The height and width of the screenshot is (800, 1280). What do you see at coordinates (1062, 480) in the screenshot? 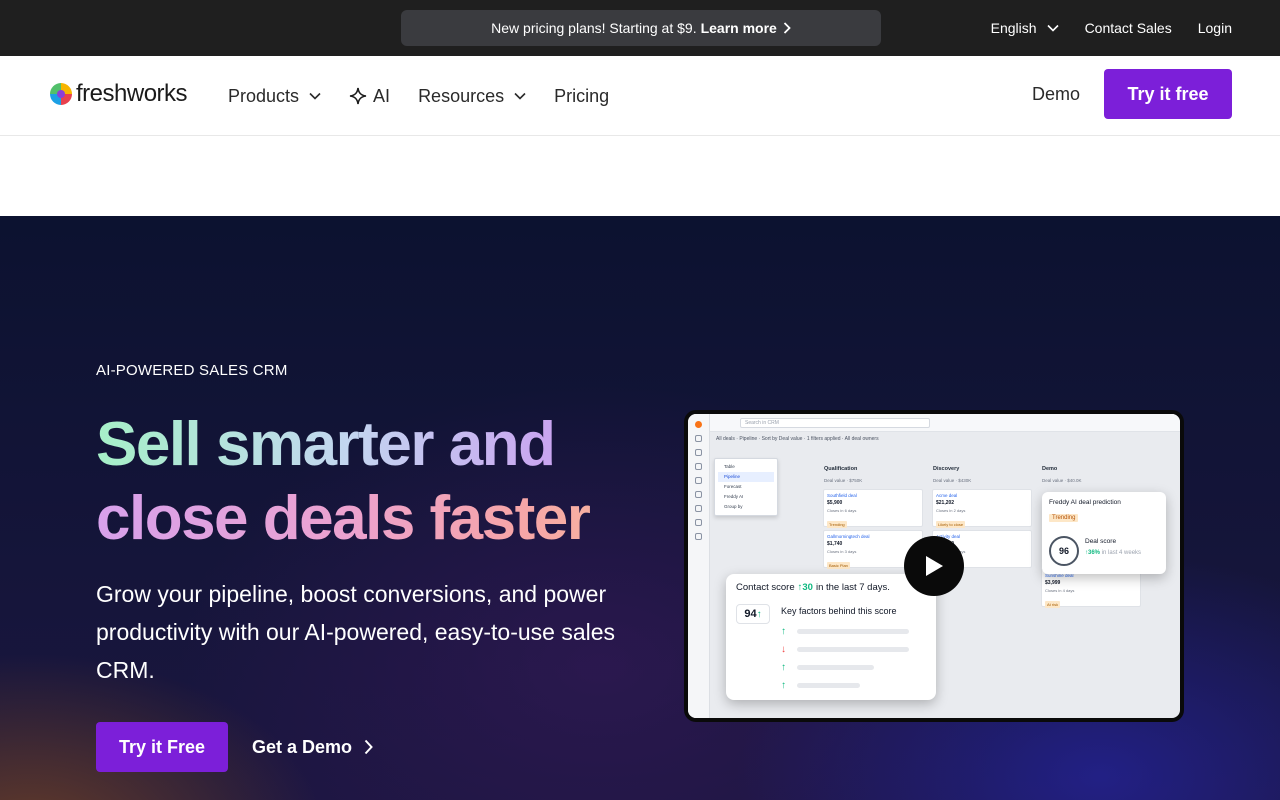
I see `column-subtitle: Deal value · $40.0K` at bounding box center [1062, 480].